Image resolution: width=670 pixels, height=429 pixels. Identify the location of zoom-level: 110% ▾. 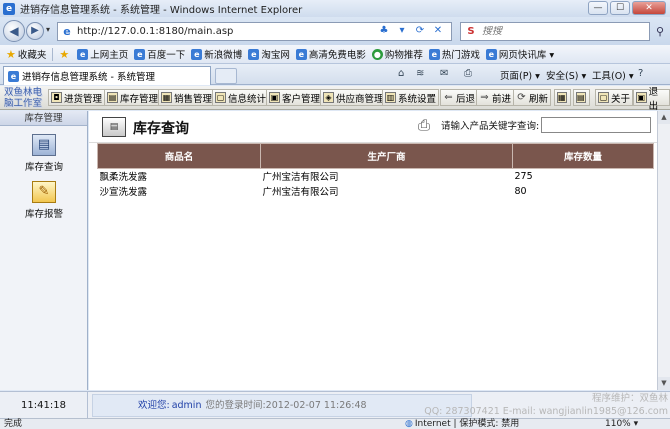
(621, 424).